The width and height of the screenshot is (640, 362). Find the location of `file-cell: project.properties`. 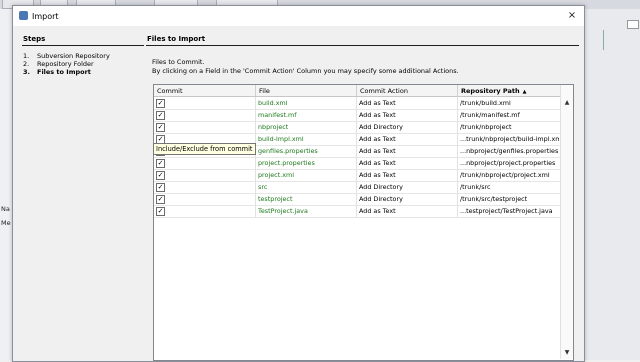

file-cell: project.properties is located at coordinates (306, 163).